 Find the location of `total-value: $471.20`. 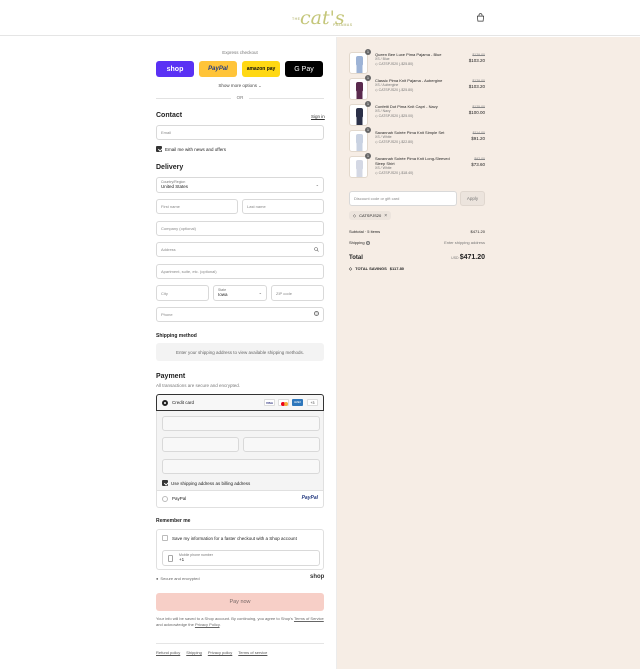

total-value: $471.20 is located at coordinates (472, 257).